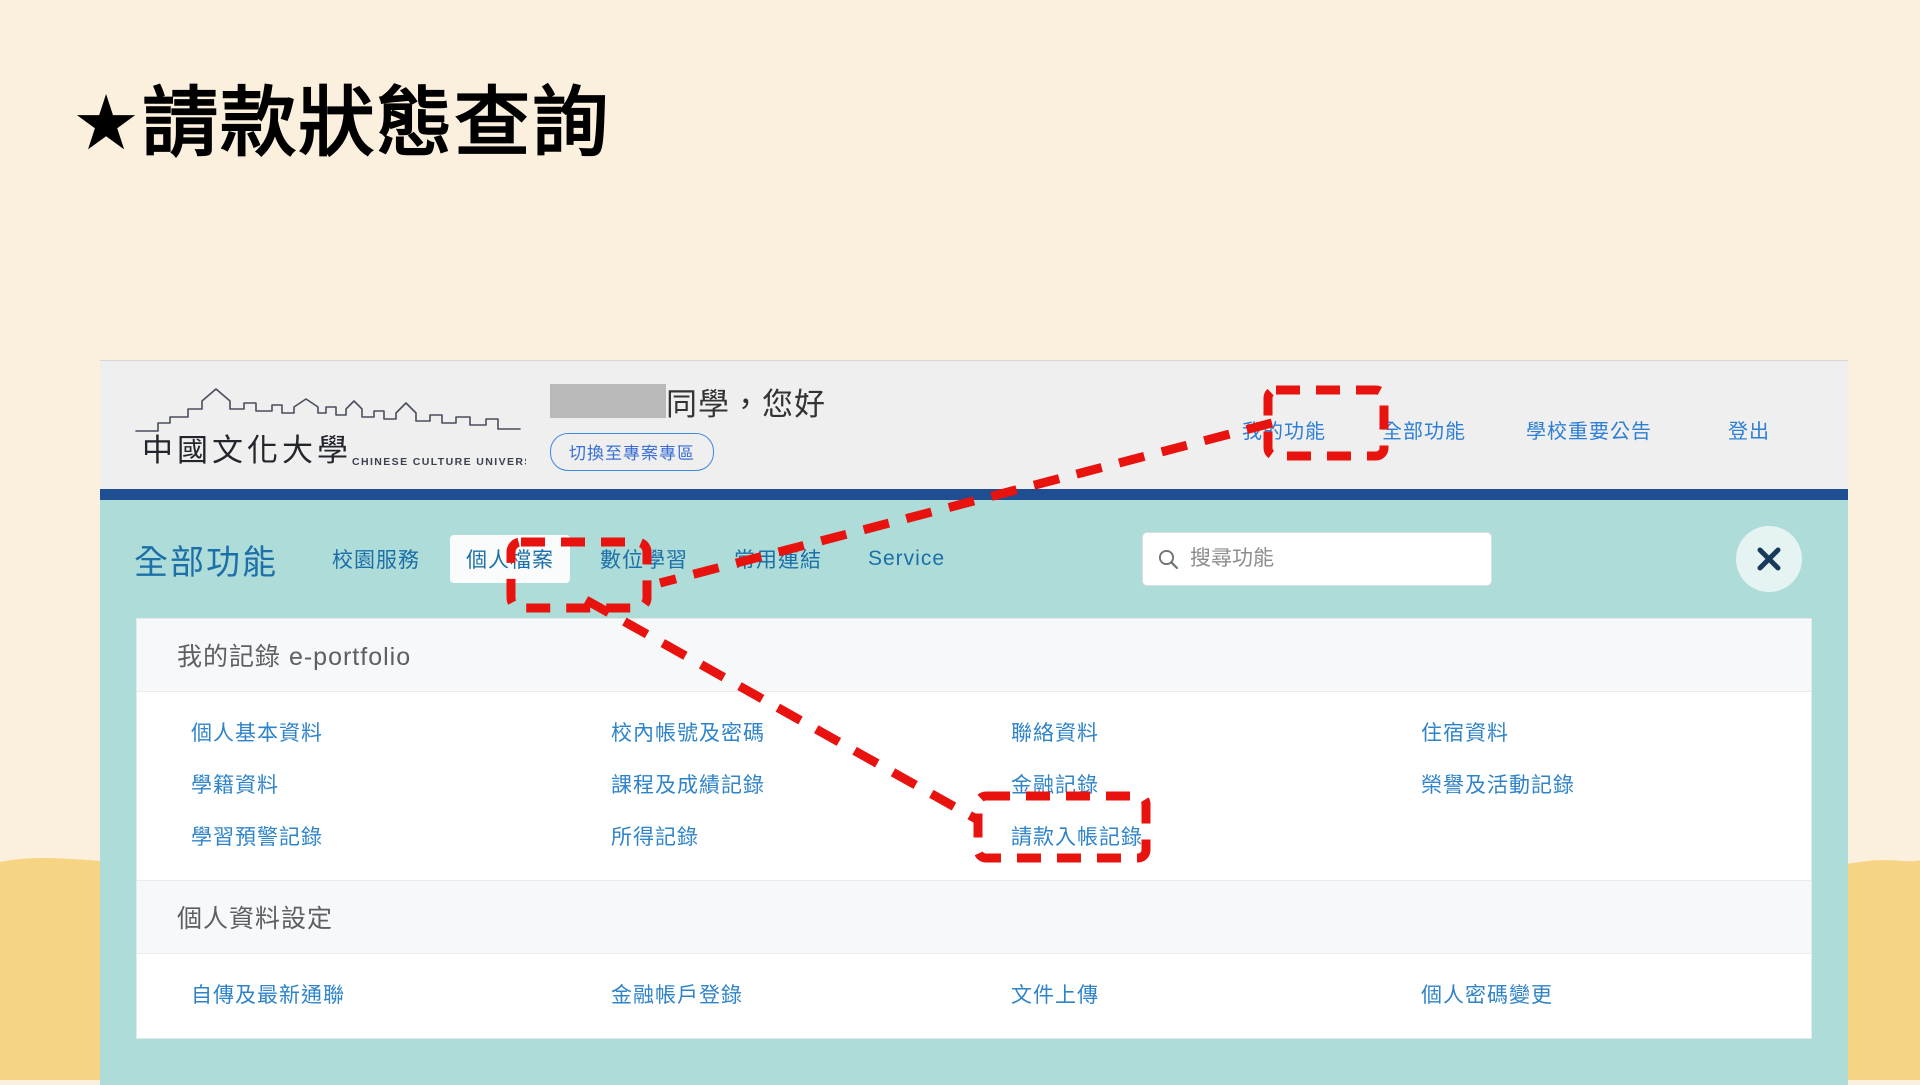  I want to click on link-contact-info: 聯絡資料, so click(1162, 732).